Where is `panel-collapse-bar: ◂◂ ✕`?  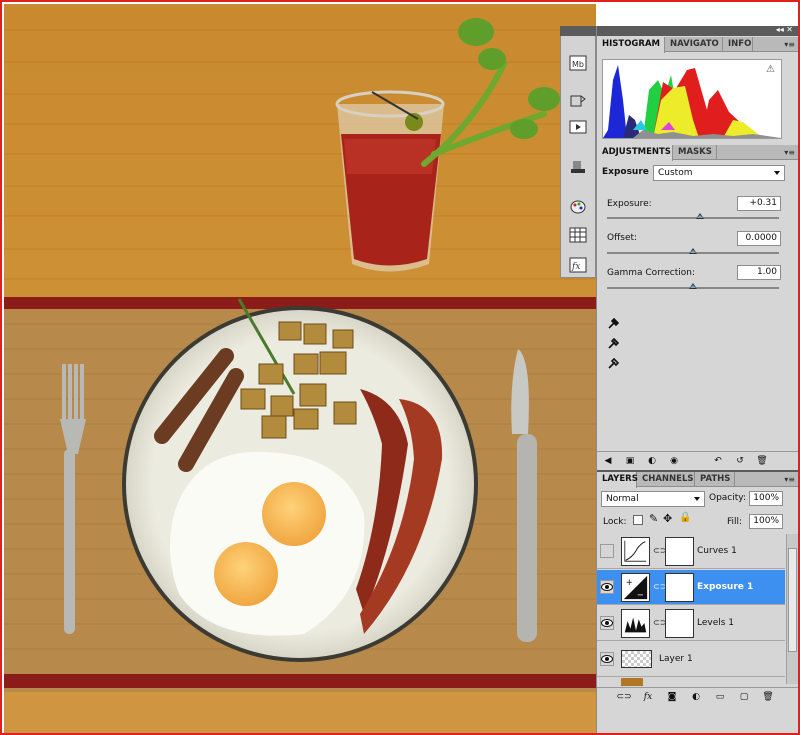 panel-collapse-bar: ◂◂ ✕ is located at coordinates (697, 30).